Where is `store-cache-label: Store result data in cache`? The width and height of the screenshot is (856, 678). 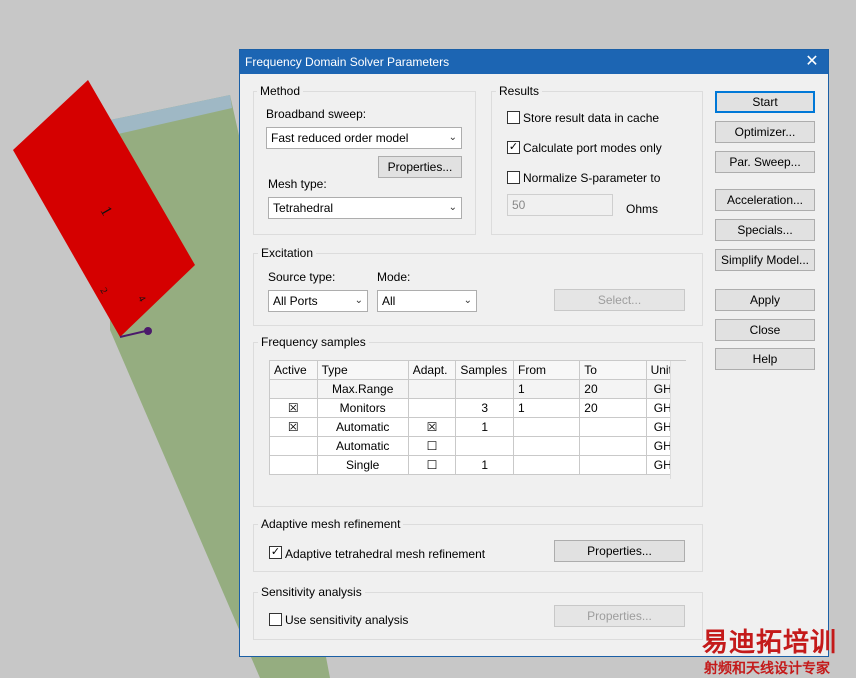
store-cache-label: Store result data in cache is located at coordinates (591, 118).